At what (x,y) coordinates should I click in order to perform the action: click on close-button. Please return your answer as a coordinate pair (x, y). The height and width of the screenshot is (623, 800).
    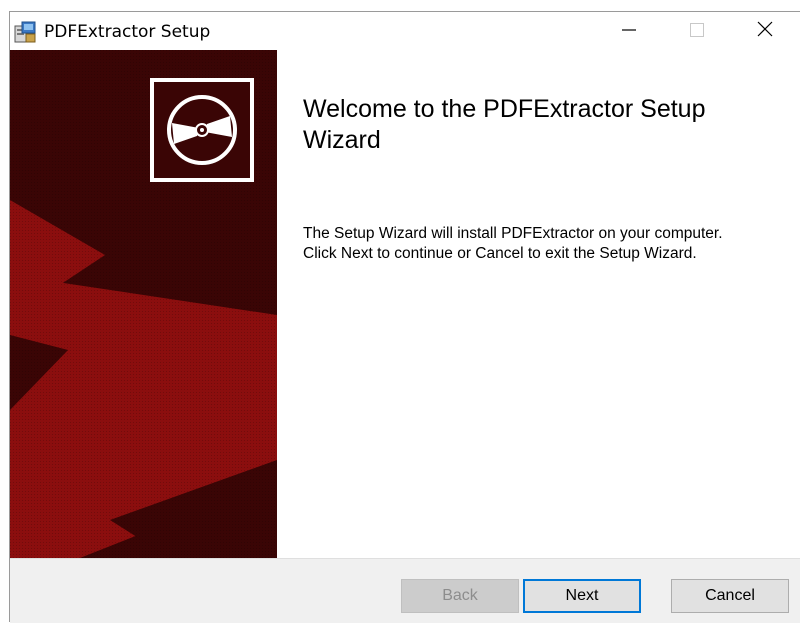
    Looking at the image, I should click on (765, 31).